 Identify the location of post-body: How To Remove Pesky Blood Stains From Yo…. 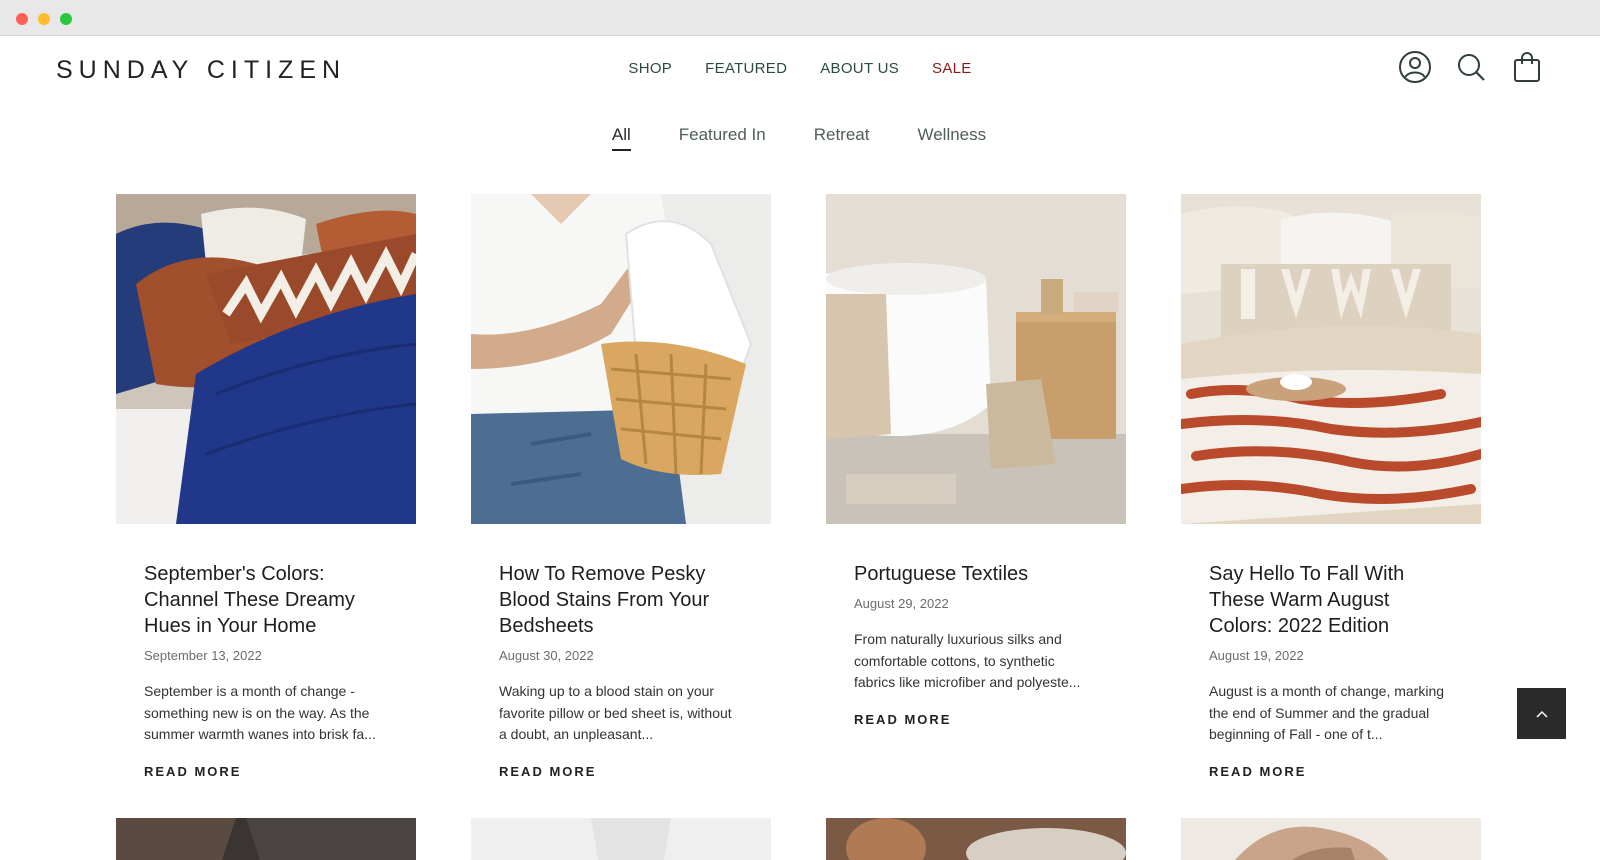
(621, 652).